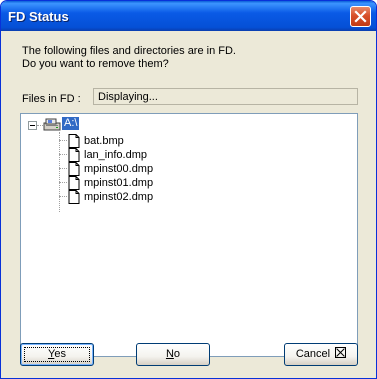  What do you see at coordinates (51, 99) in the screenshot?
I see `files-in-fd-label: Files in FD :` at bounding box center [51, 99].